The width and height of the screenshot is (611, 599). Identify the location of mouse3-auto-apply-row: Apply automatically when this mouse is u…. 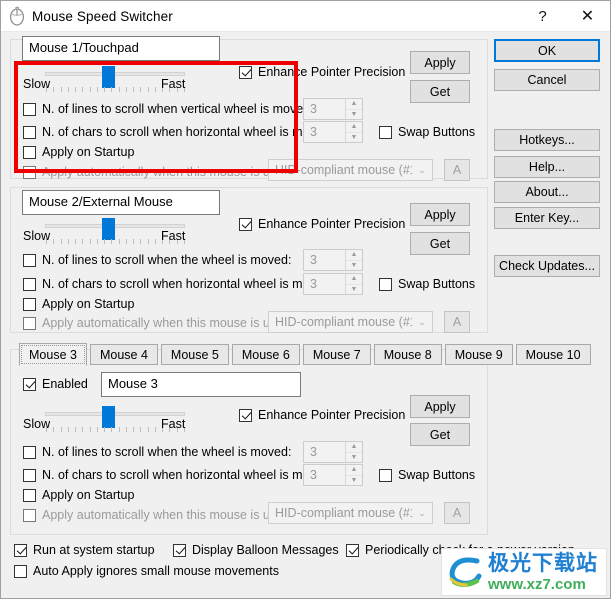
(158, 515).